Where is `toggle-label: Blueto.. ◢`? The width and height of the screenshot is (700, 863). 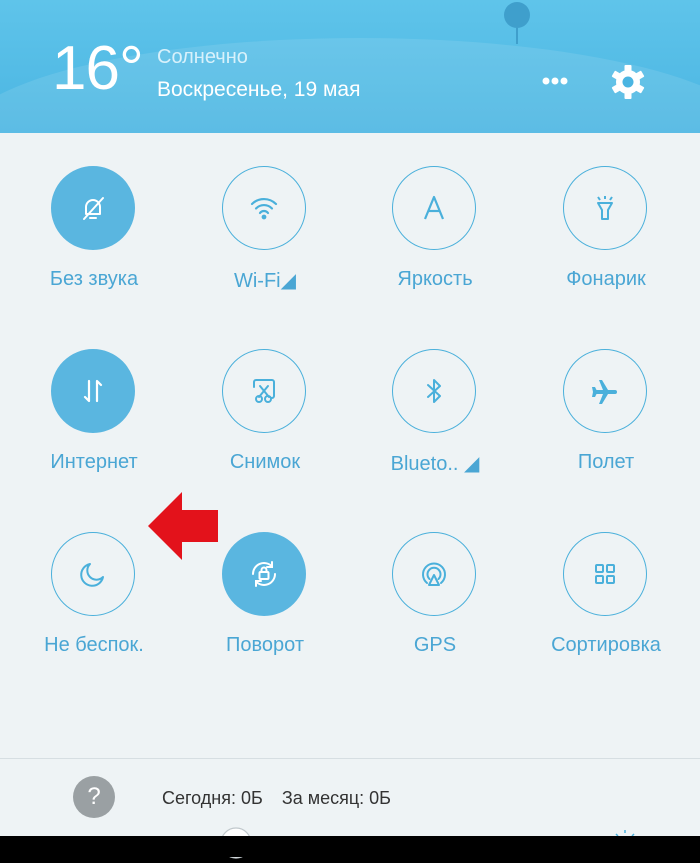
toggle-label: Blueto.. ◢ is located at coordinates (435, 464).